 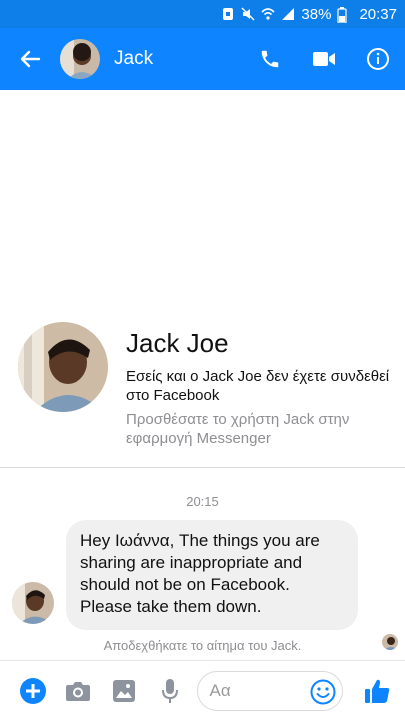 I want to click on emoji-button, so click(x=323, y=692).